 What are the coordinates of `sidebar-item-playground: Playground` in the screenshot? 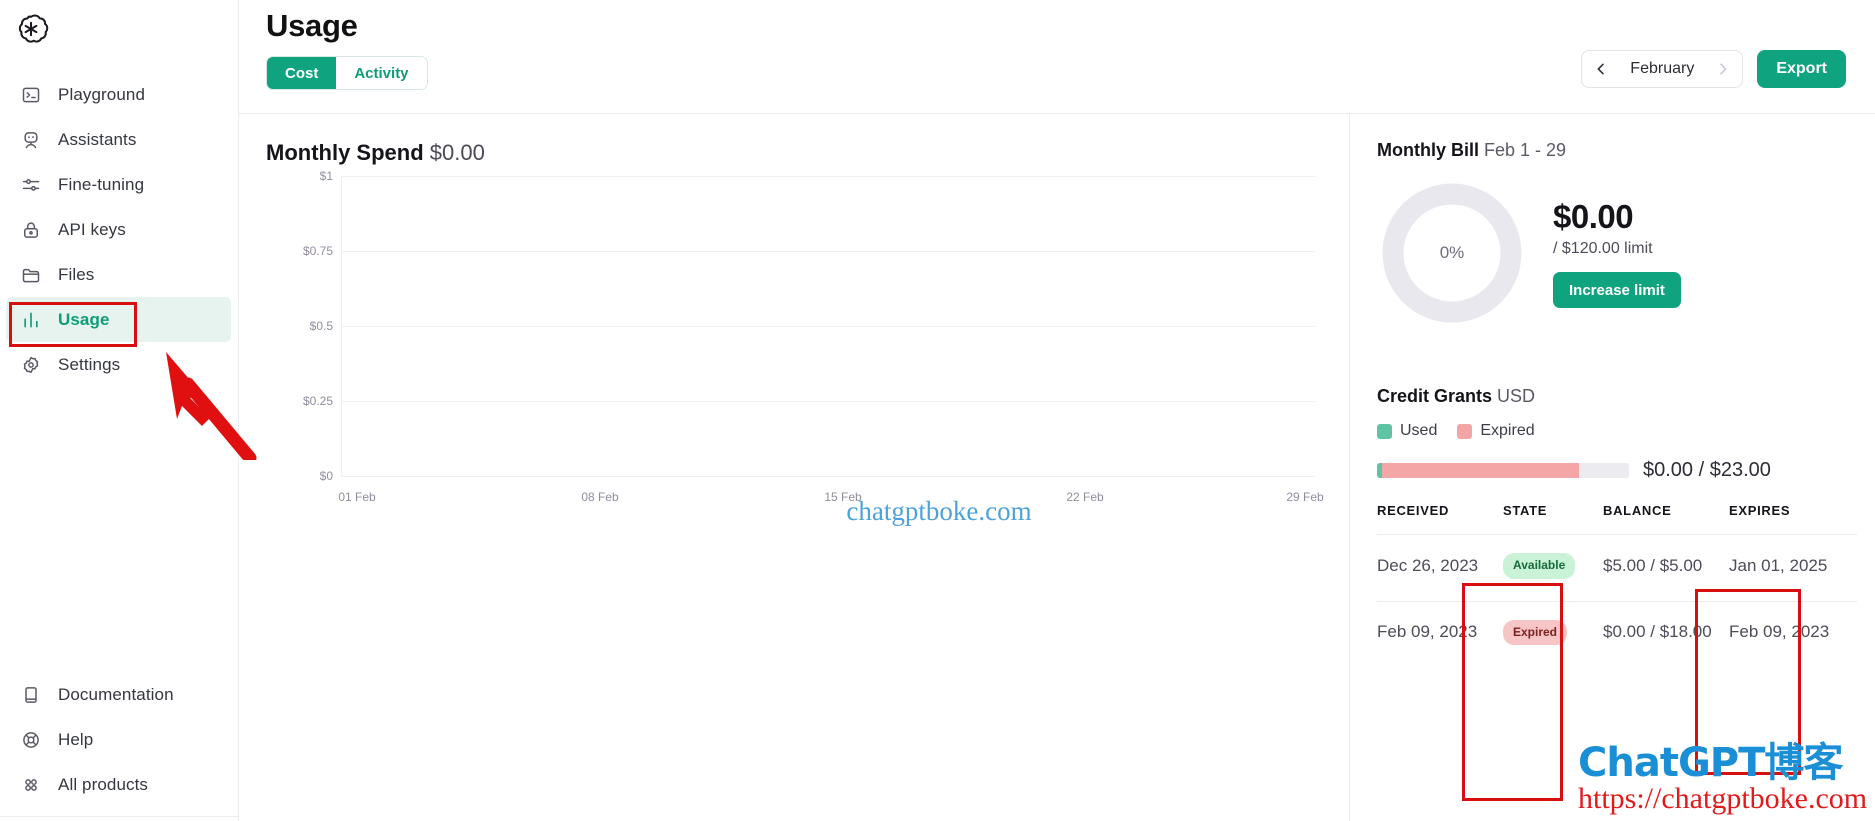 It's located at (118, 94).